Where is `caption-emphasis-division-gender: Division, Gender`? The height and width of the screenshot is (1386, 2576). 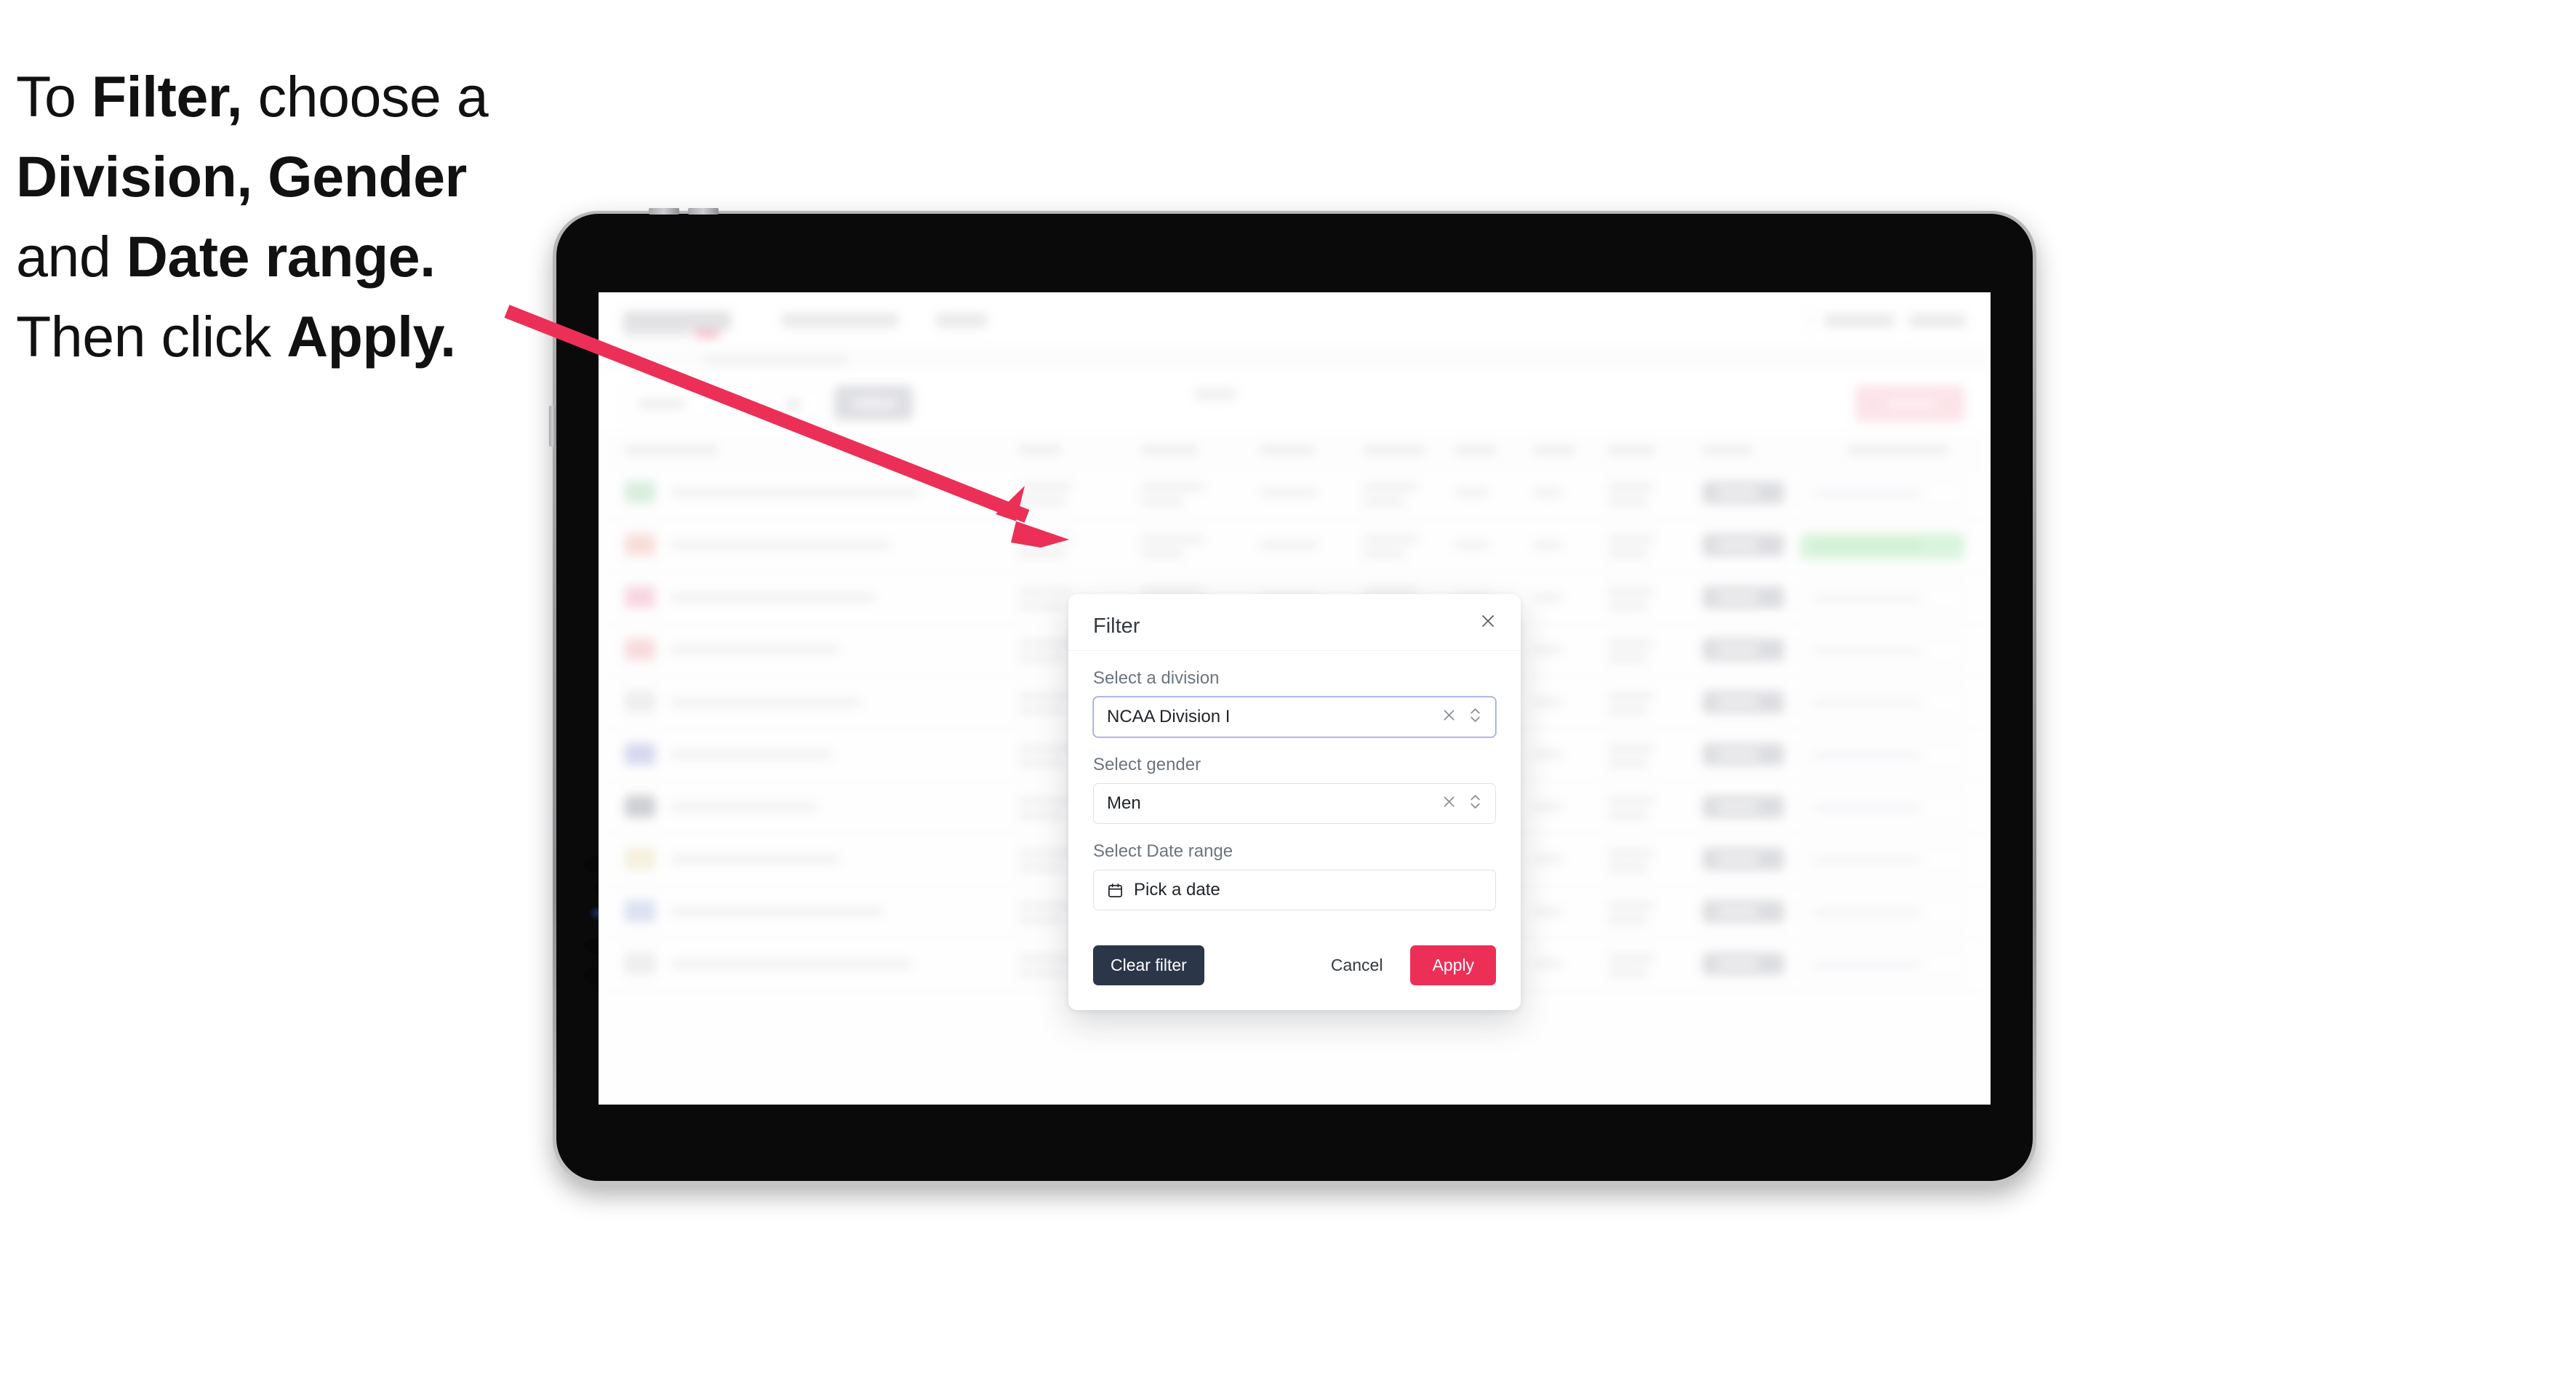
caption-emphasis-division-gender: Division, Gender is located at coordinates (241, 177).